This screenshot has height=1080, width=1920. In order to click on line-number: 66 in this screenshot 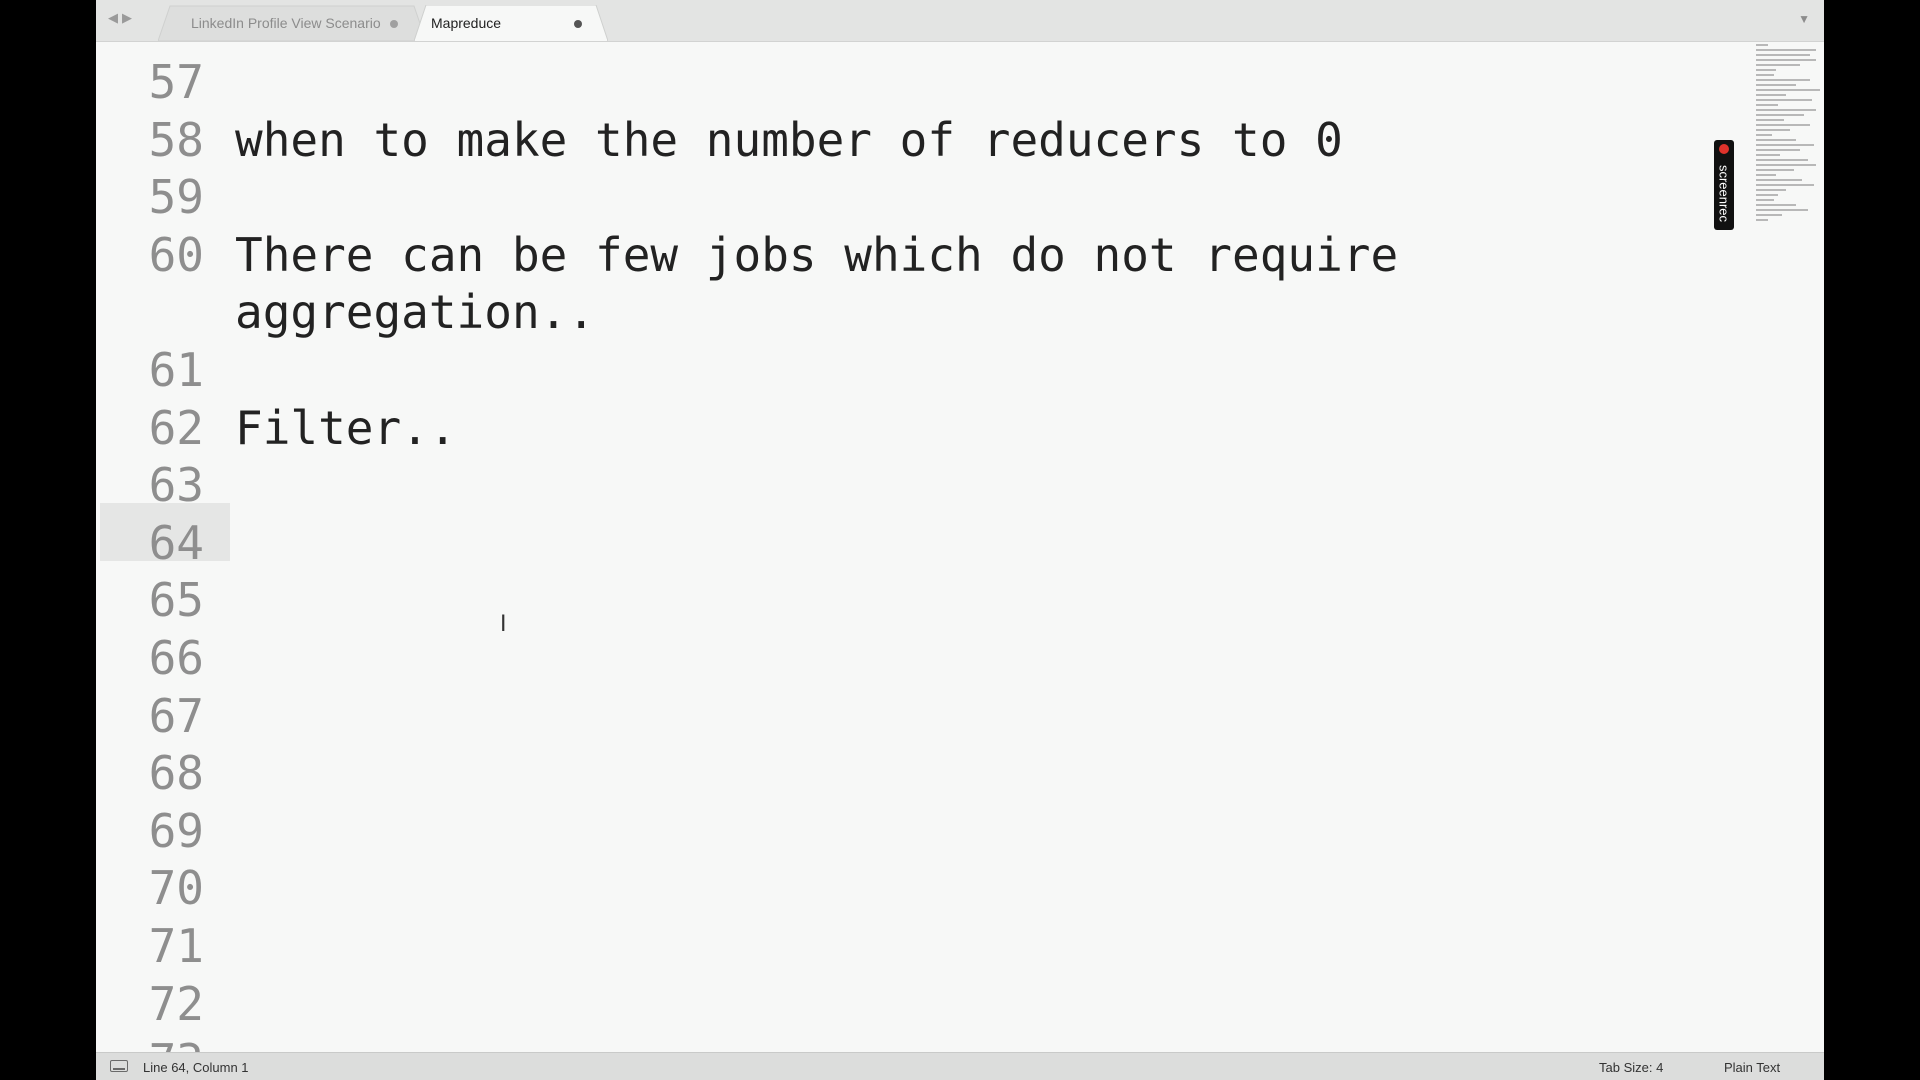, I will do `click(176, 658)`.